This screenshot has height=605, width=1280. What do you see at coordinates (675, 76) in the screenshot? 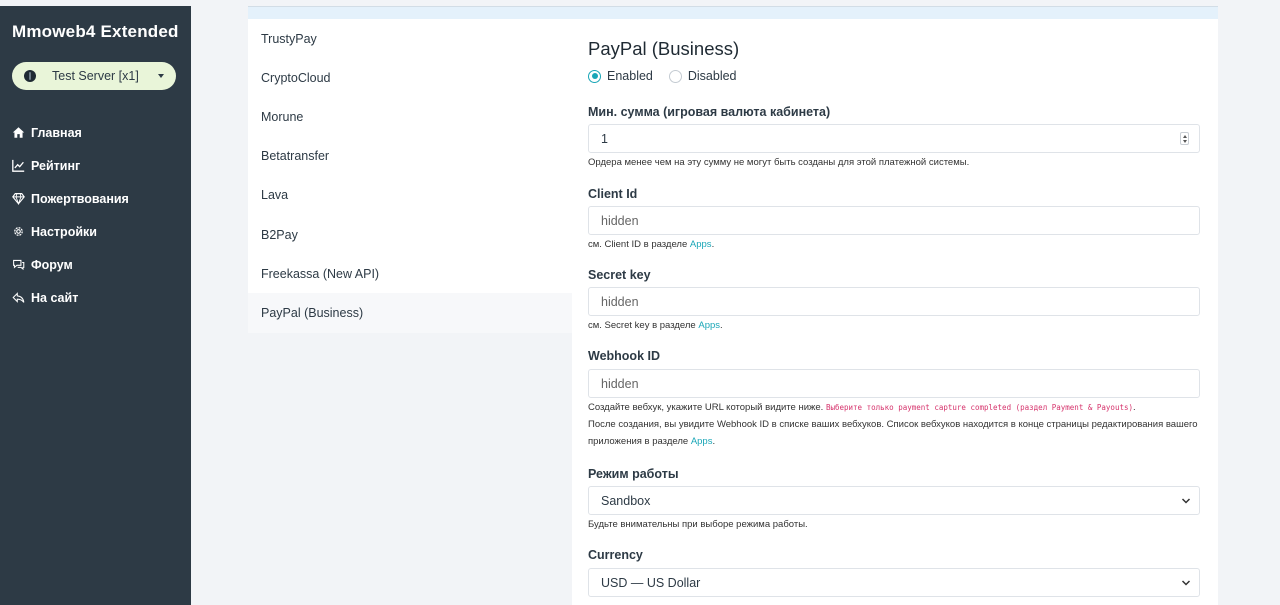
I see `disabled-radio` at bounding box center [675, 76].